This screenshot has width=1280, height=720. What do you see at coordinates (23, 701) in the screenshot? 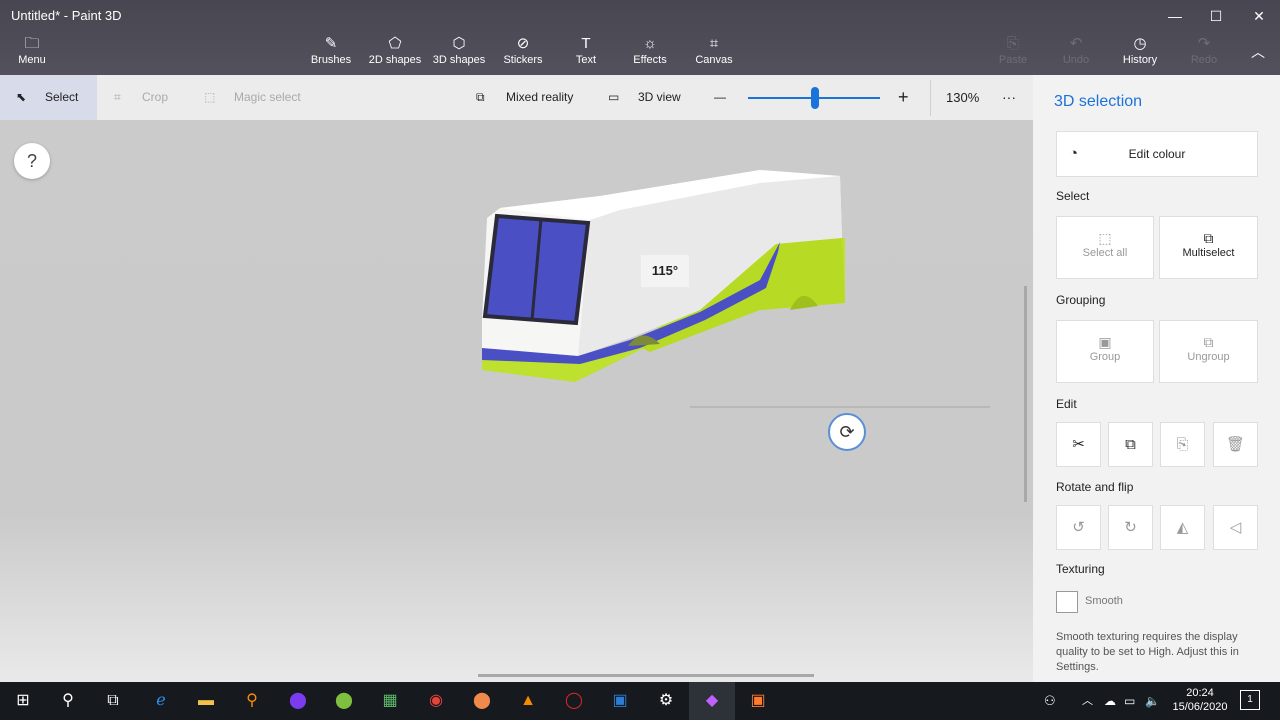
I see `start-button-icon: ⊞` at bounding box center [23, 701].